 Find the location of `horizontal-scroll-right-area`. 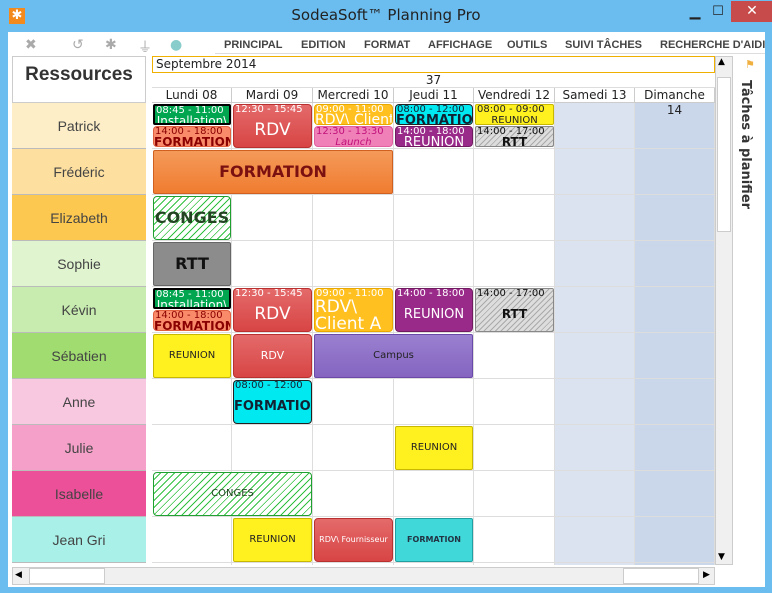

horizontal-scroll-right-area is located at coordinates (661, 576).